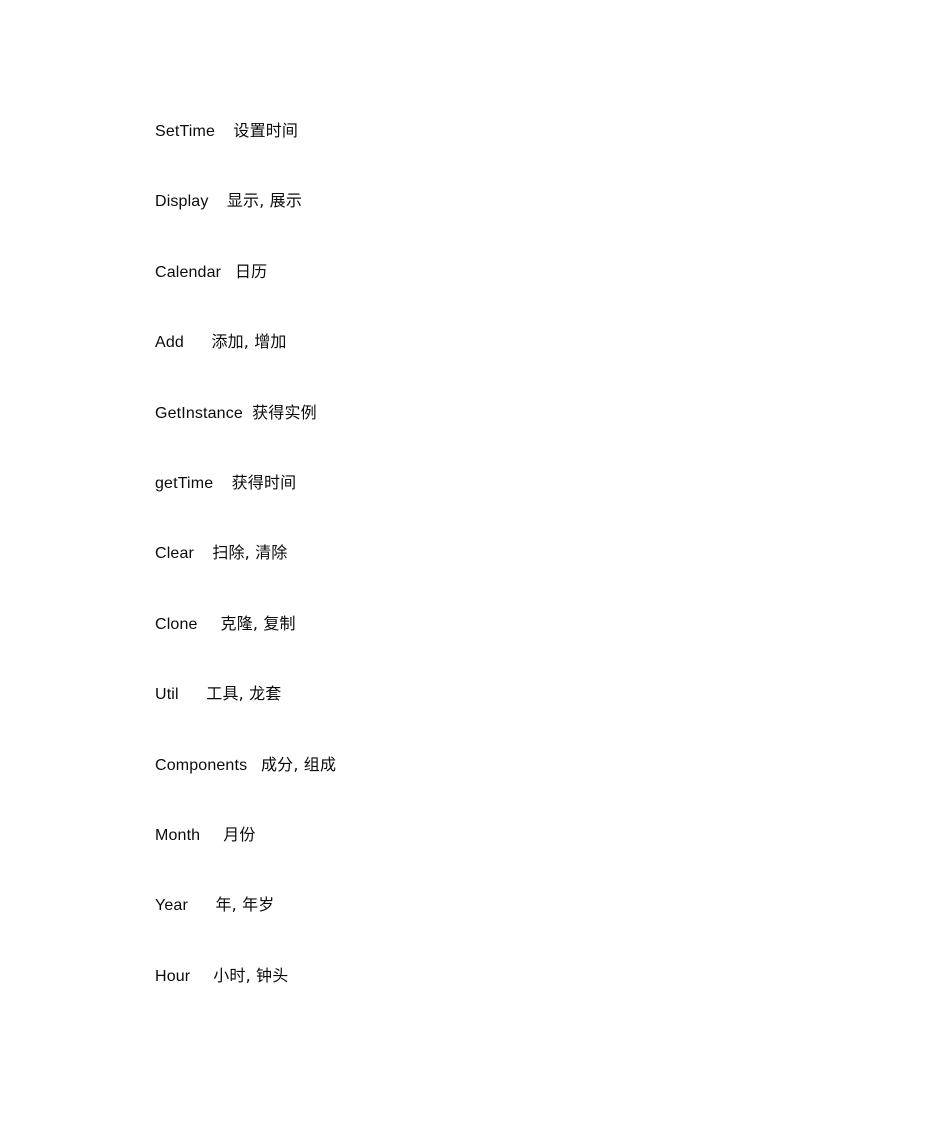 This screenshot has height=1123, width=945. What do you see at coordinates (299, 764) in the screenshot?
I see `glossary-translation: 成分, 组成` at bounding box center [299, 764].